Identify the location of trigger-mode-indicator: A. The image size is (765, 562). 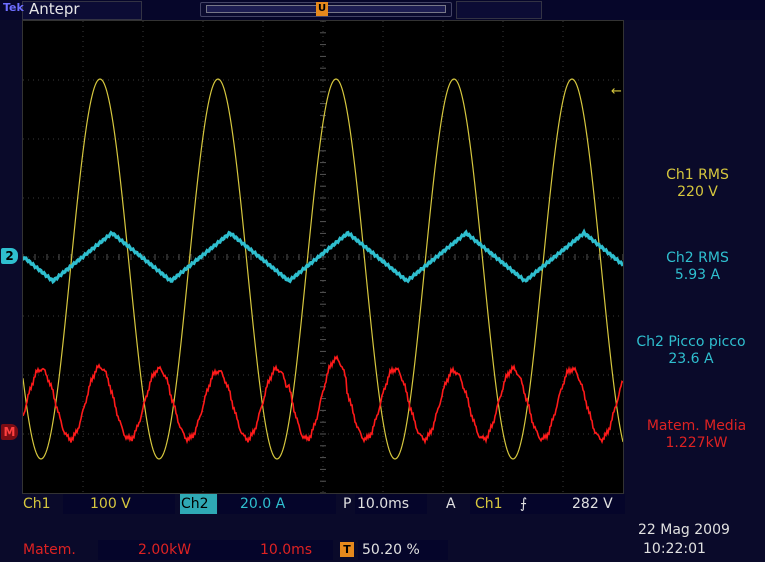
(451, 504).